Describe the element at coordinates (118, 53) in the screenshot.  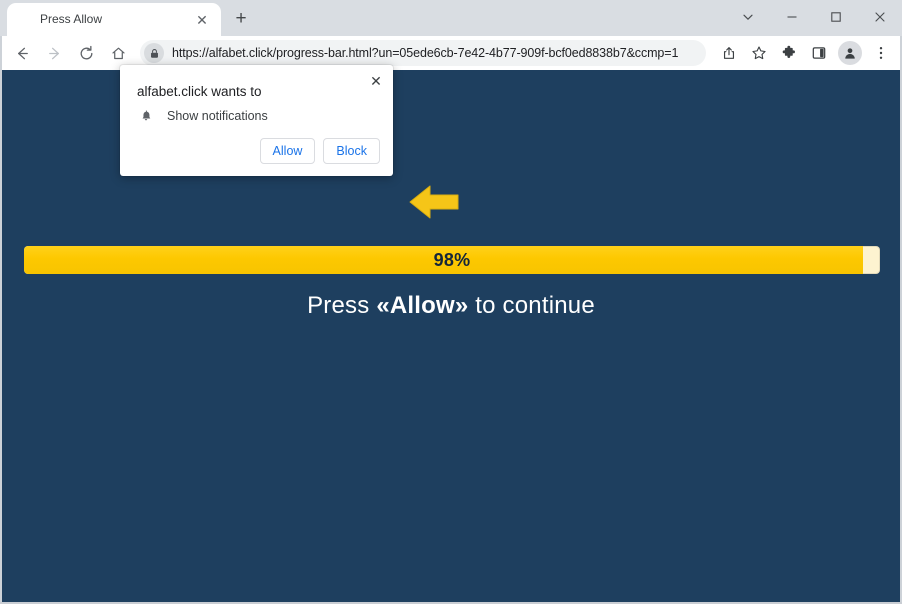
I see `home-icon` at that location.